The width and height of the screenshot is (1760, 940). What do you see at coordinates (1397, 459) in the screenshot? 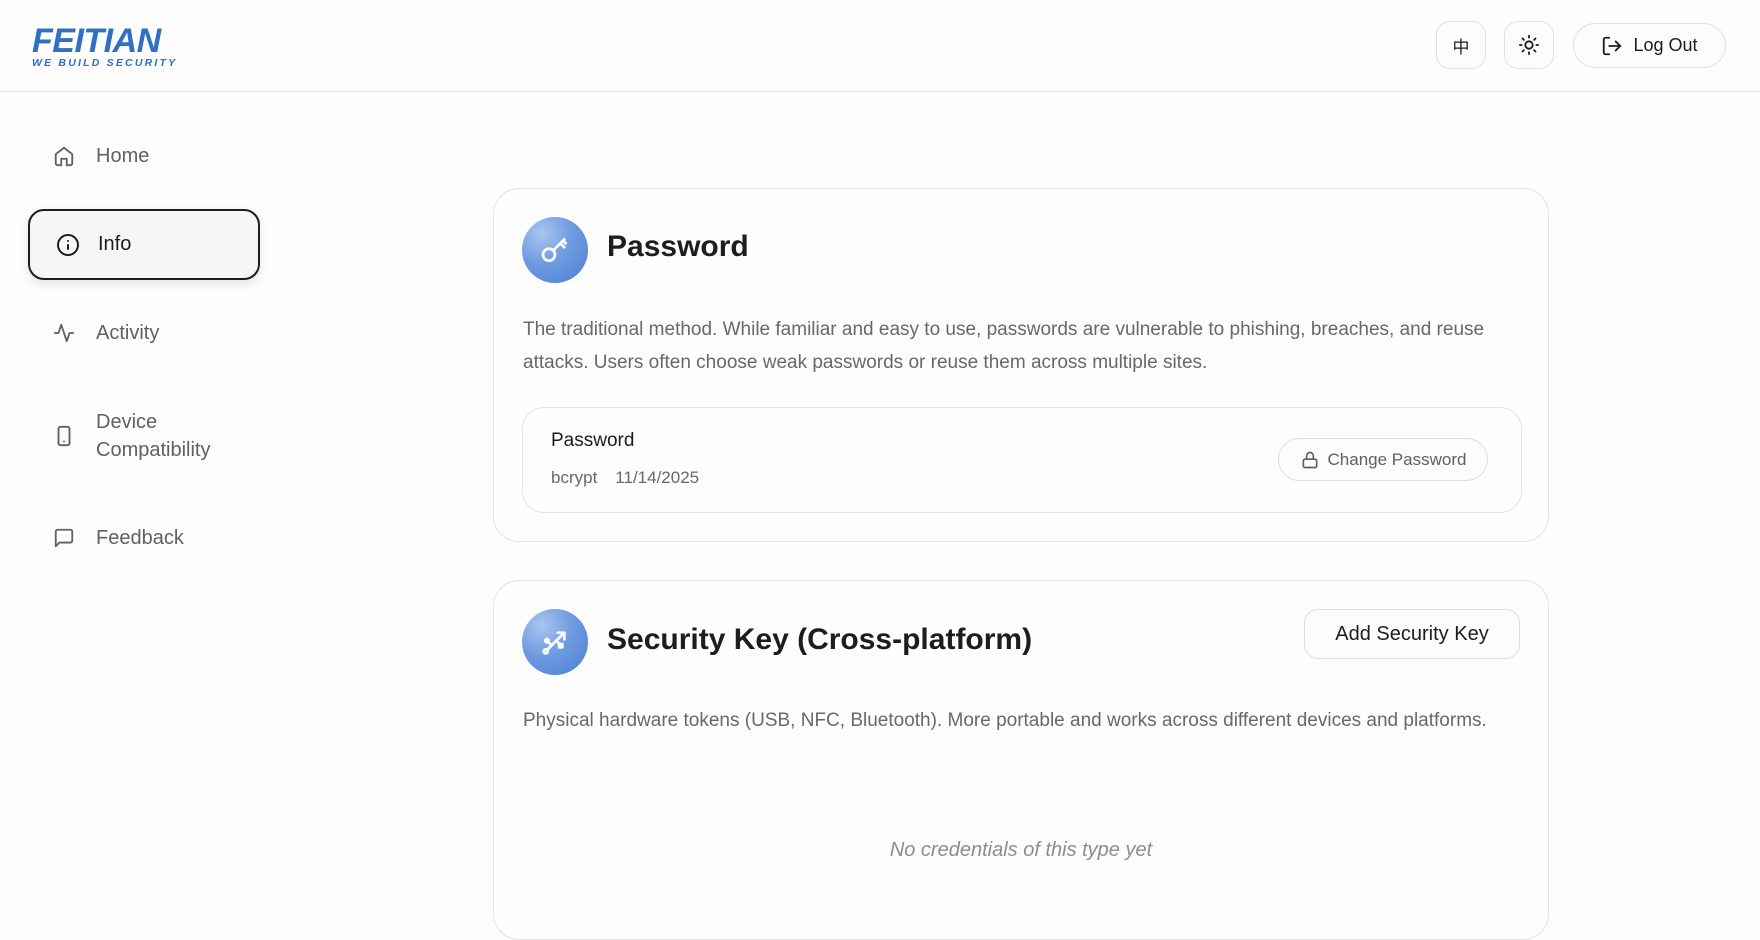
I see `change-password-label: Change Password` at bounding box center [1397, 459].